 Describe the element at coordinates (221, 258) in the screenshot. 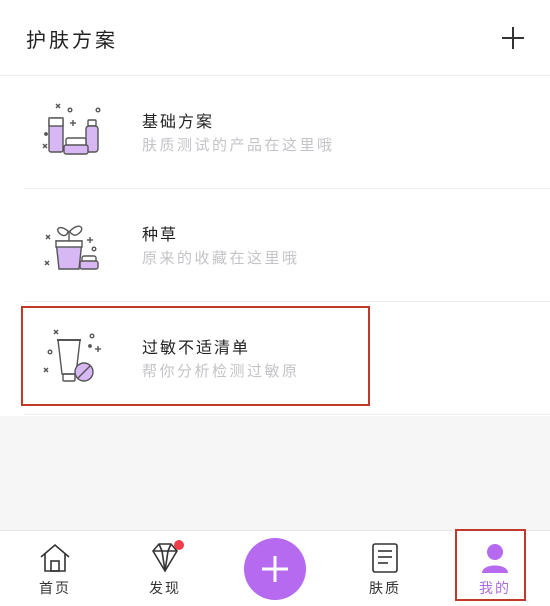

I see `plan-subtitle: 原来的收藏在这里哦` at that location.